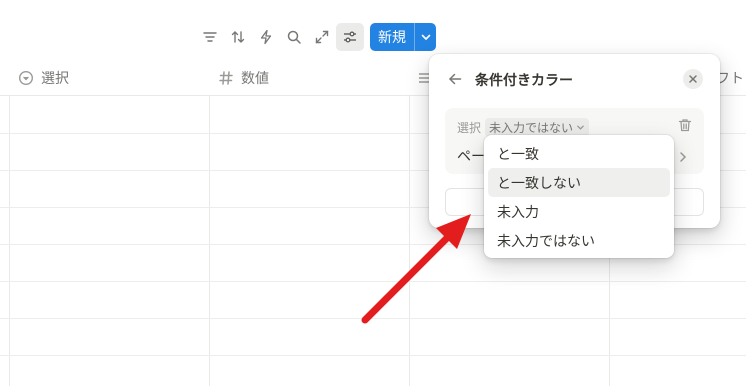 Image resolution: width=746 pixels, height=386 pixels. I want to click on chevron-right-icon, so click(683, 157).